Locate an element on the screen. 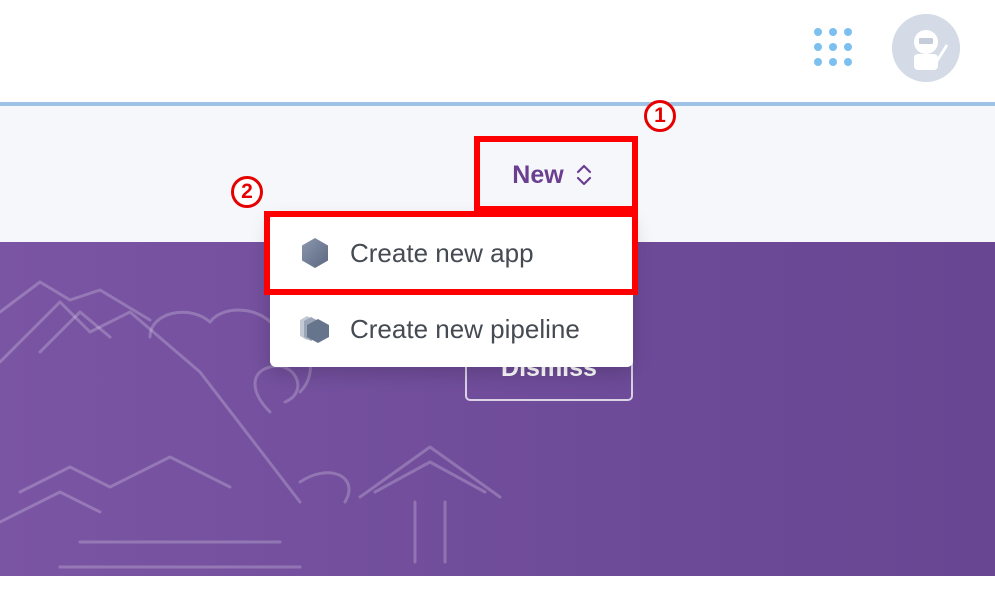 This screenshot has height=607, width=995. new-button: New is located at coordinates (553, 175).